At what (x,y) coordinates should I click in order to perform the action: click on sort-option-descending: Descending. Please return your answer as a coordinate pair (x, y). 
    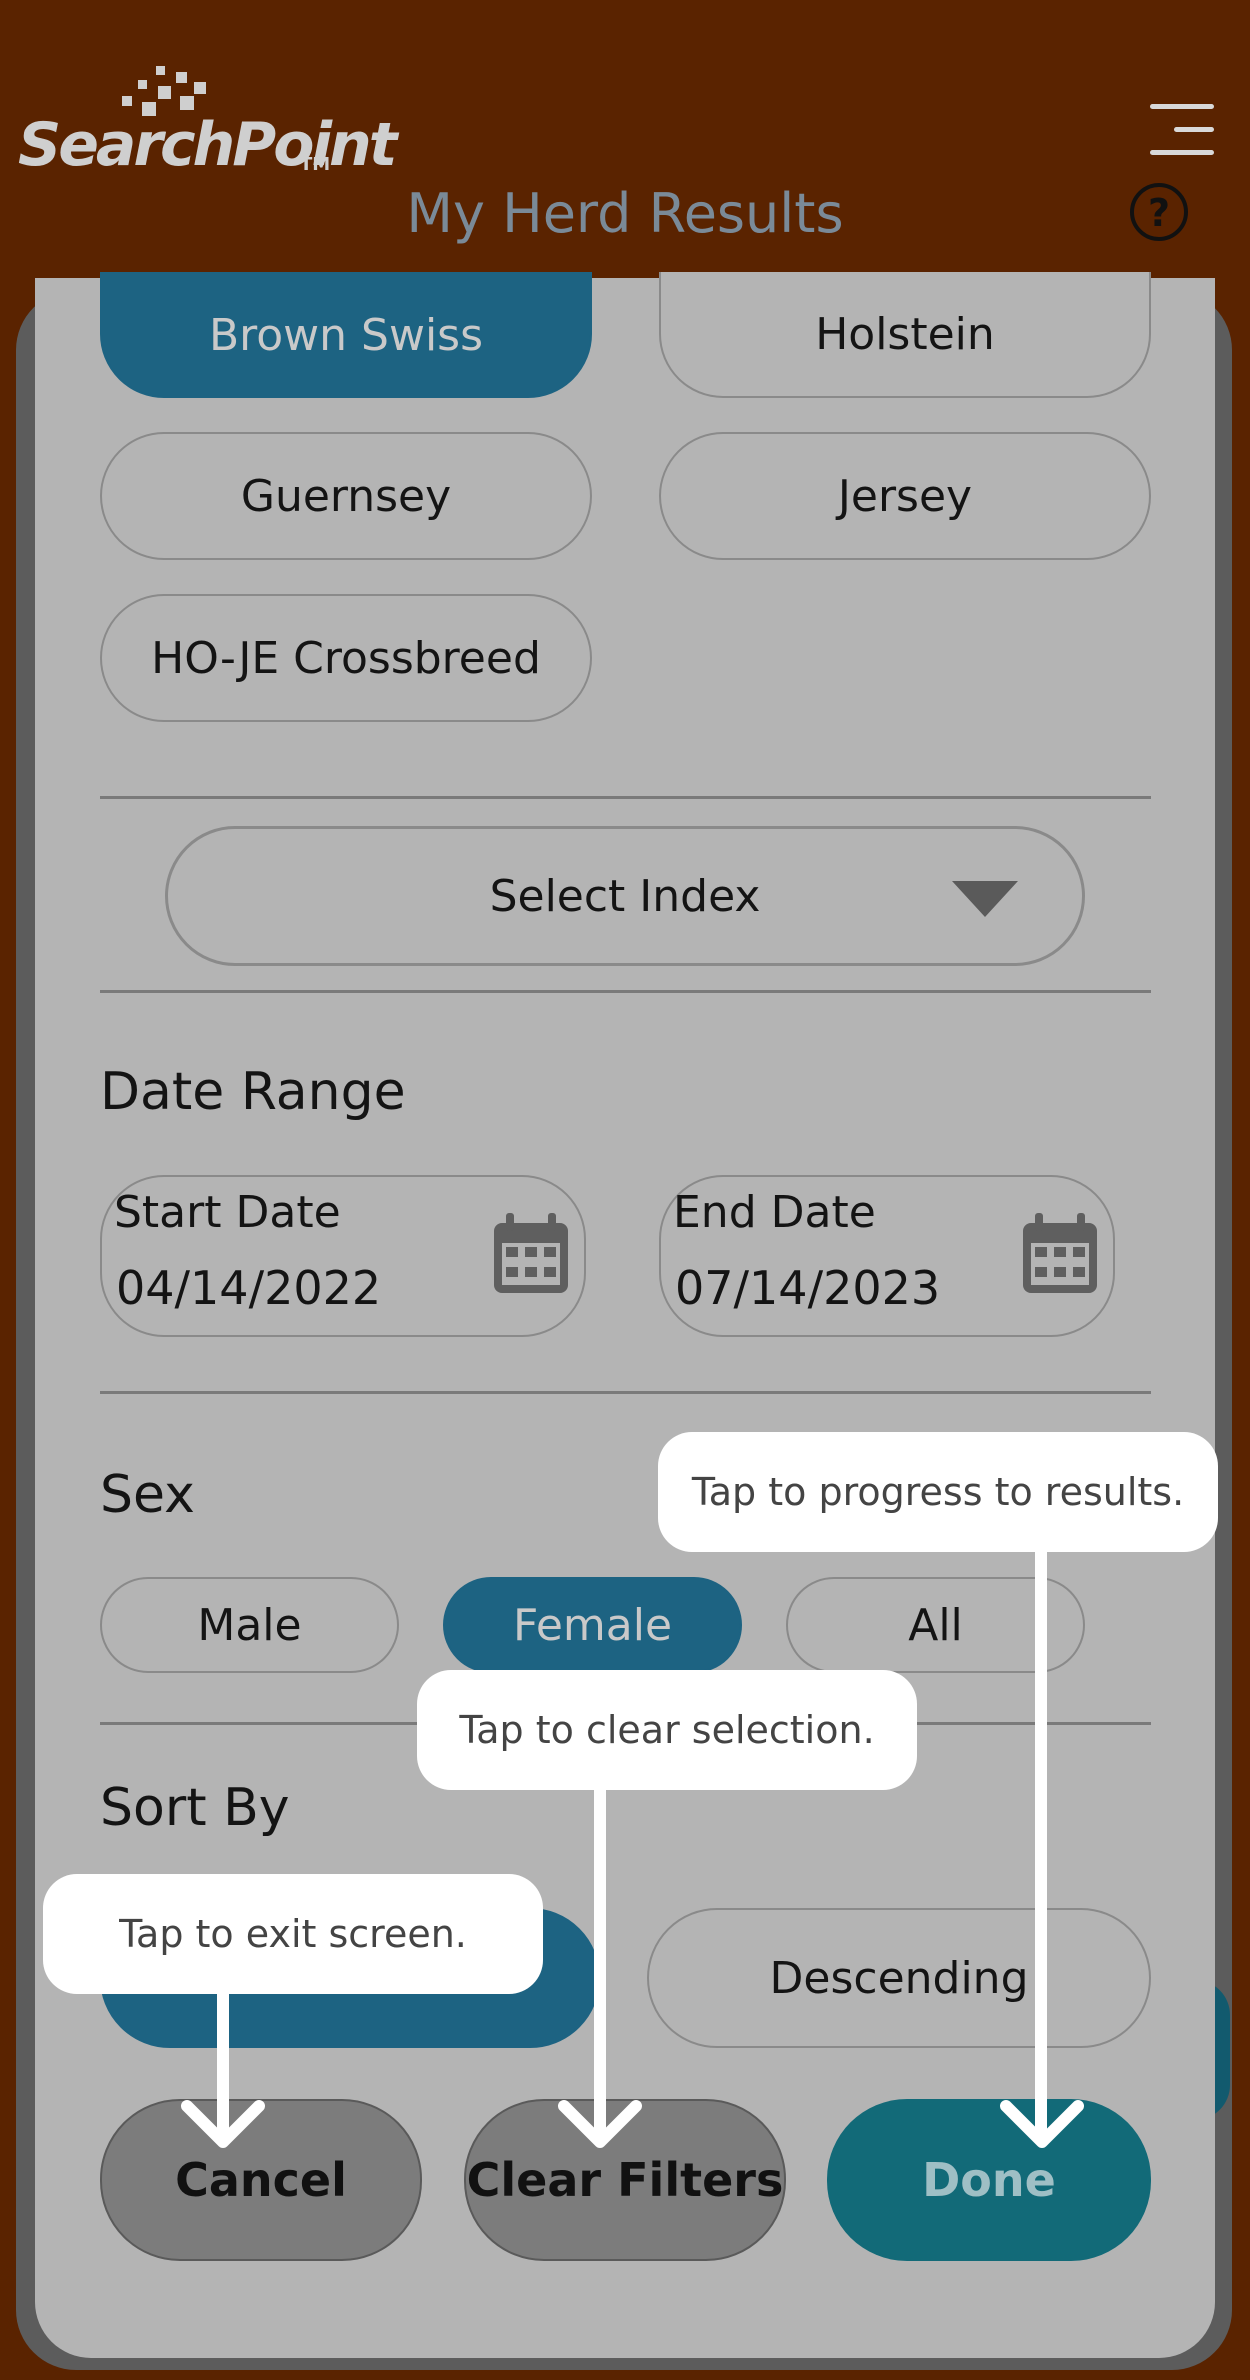
    Looking at the image, I should click on (899, 1978).